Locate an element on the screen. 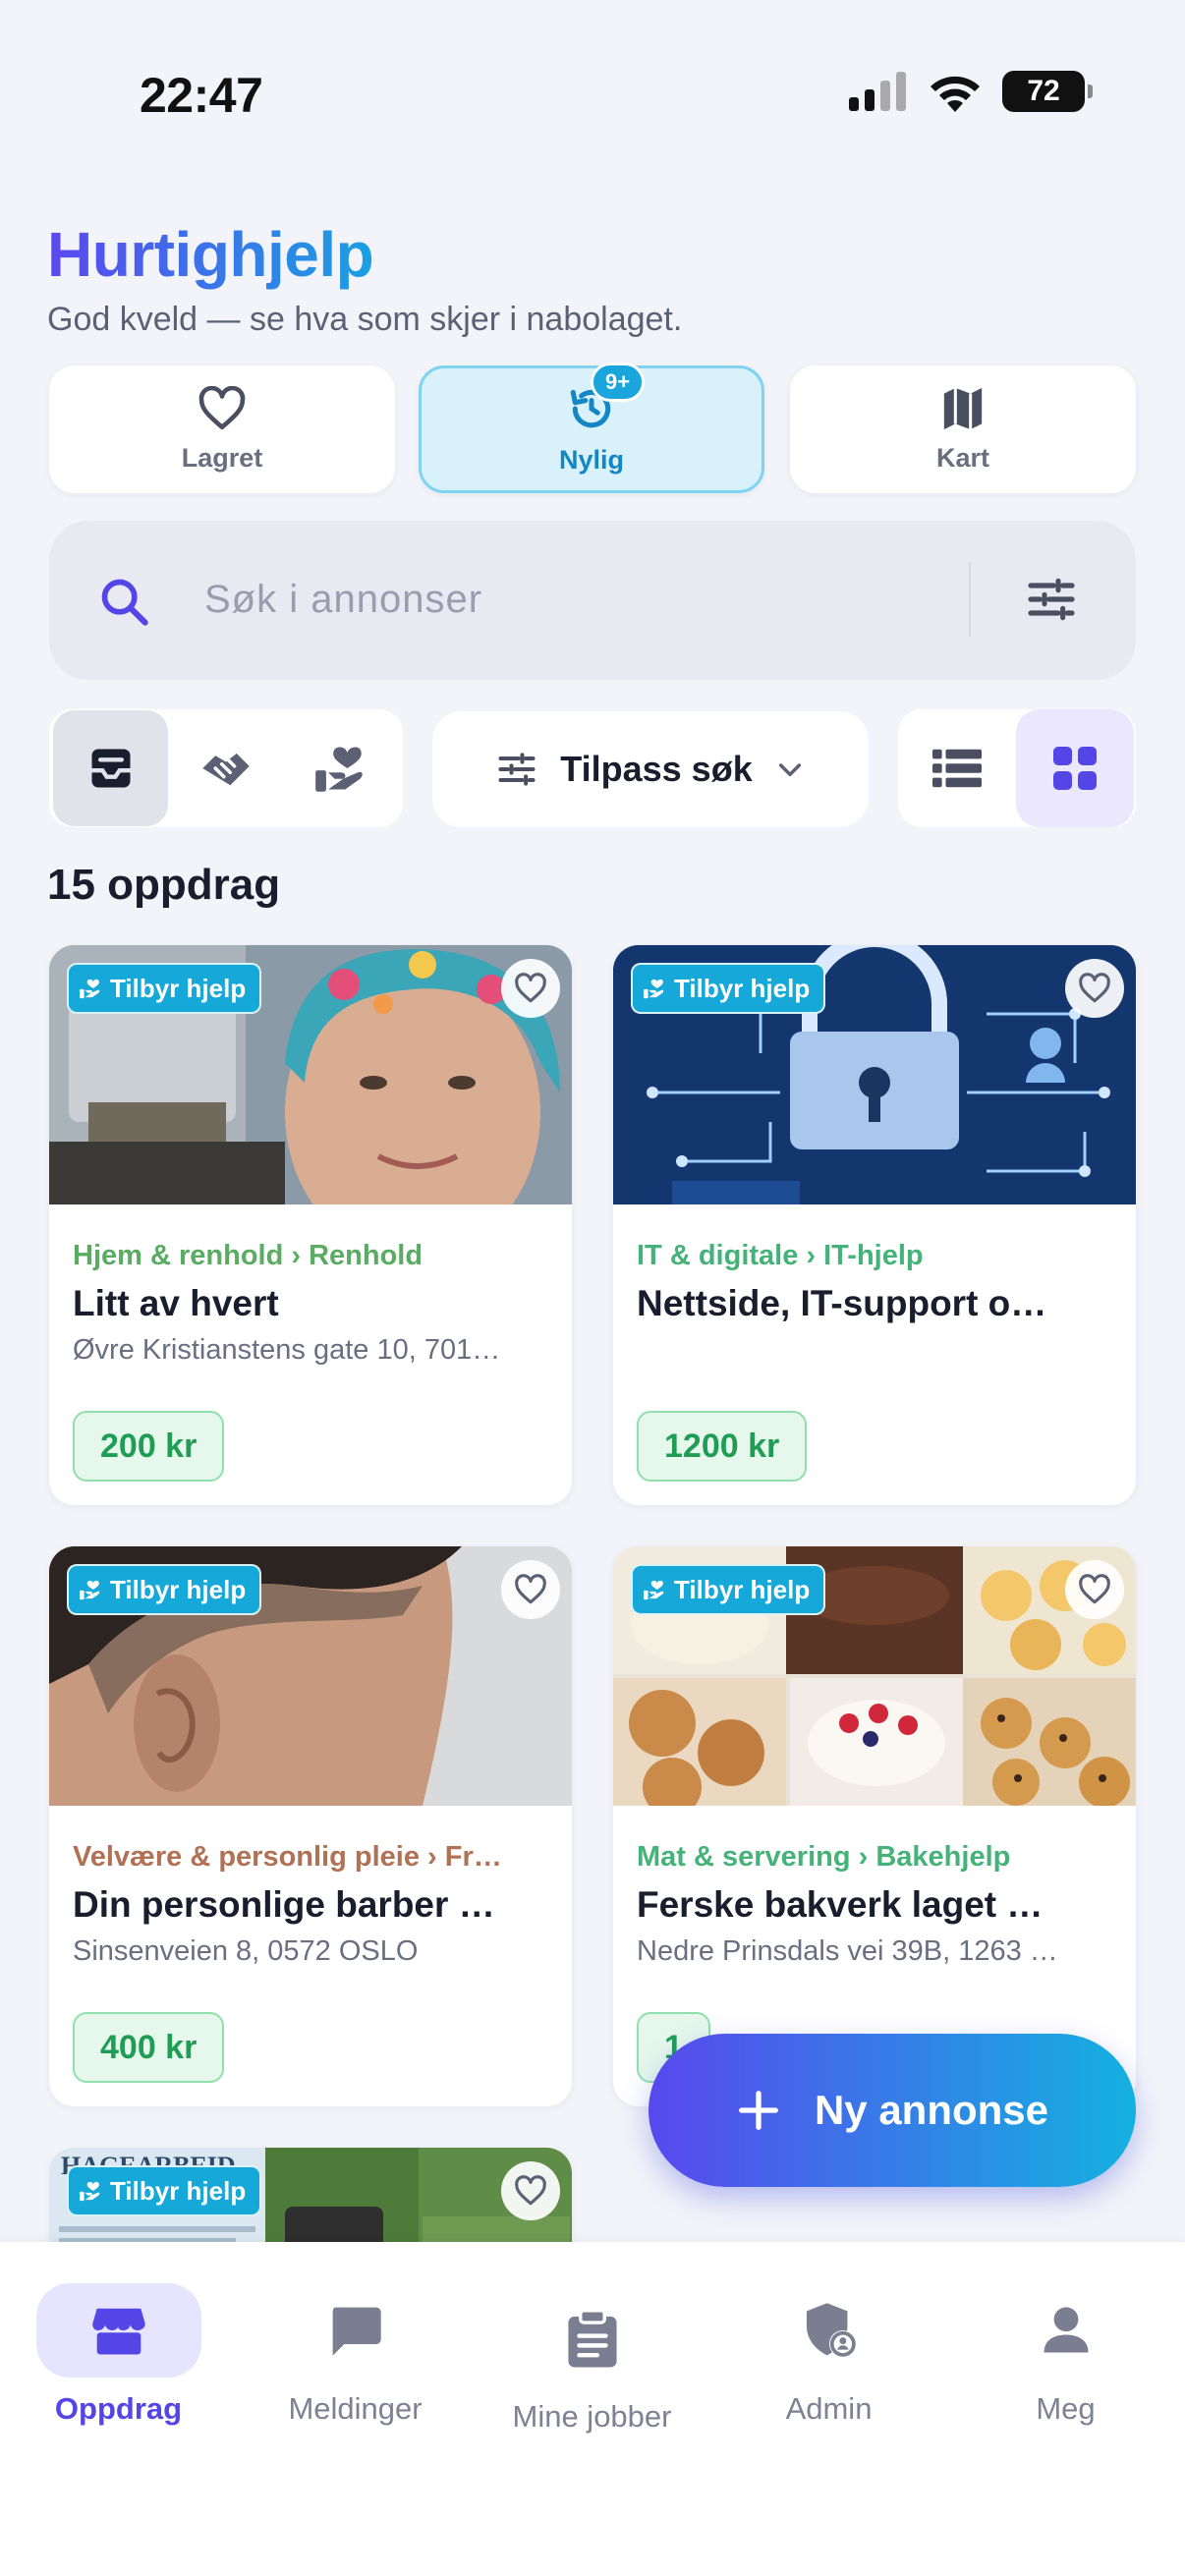 The height and width of the screenshot is (2576, 1185). grid-view-button is located at coordinates (1075, 768).